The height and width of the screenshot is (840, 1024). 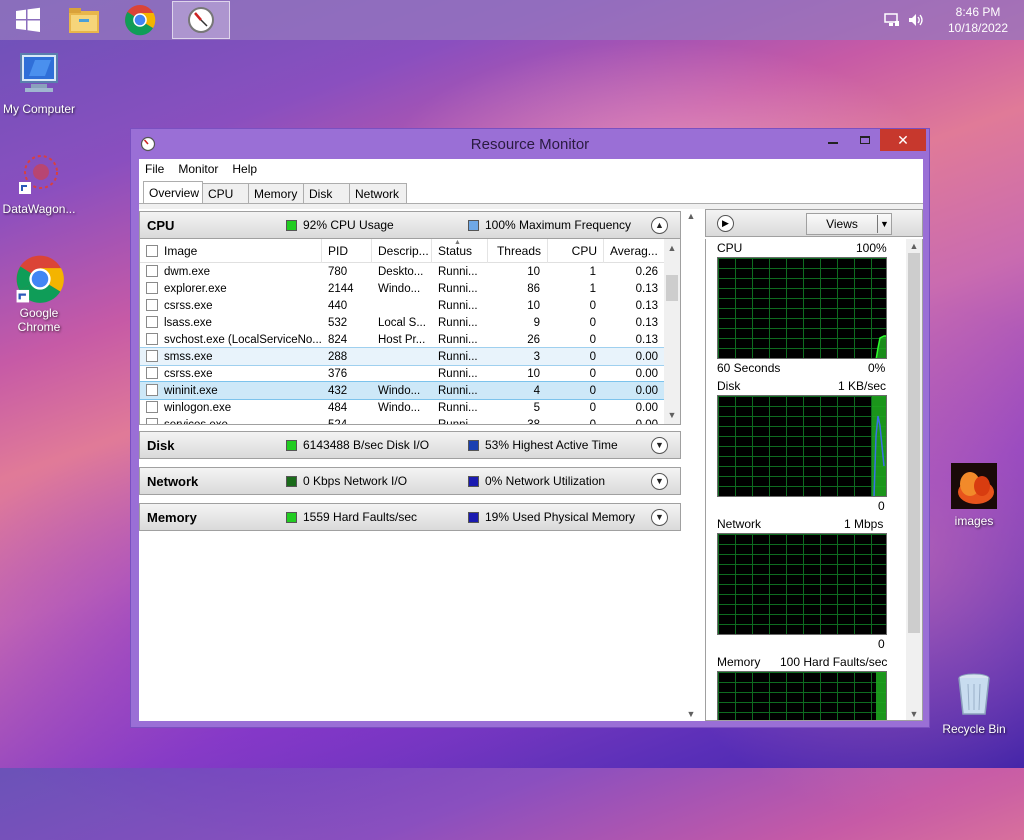 I want to click on taskbar-chrome, so click(x=140, y=20).